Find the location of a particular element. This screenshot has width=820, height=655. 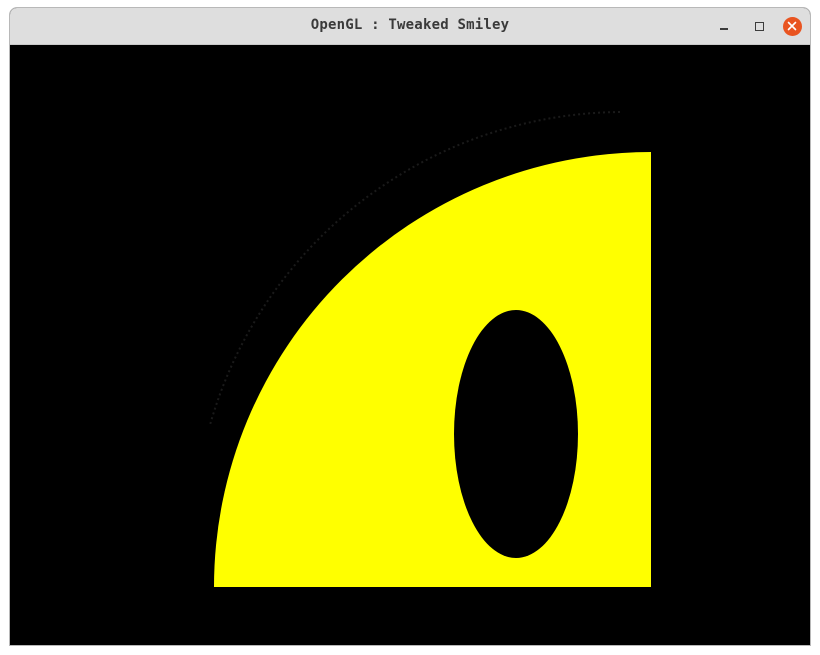

window-title: OpenGL : Tweaked Smiley is located at coordinates (410, 25).